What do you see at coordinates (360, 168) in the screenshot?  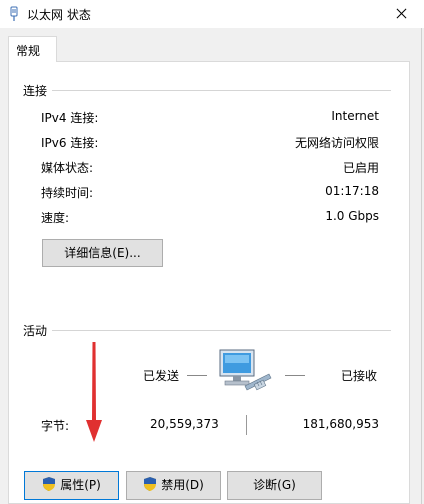 I see `media-state-value: 已启用` at bounding box center [360, 168].